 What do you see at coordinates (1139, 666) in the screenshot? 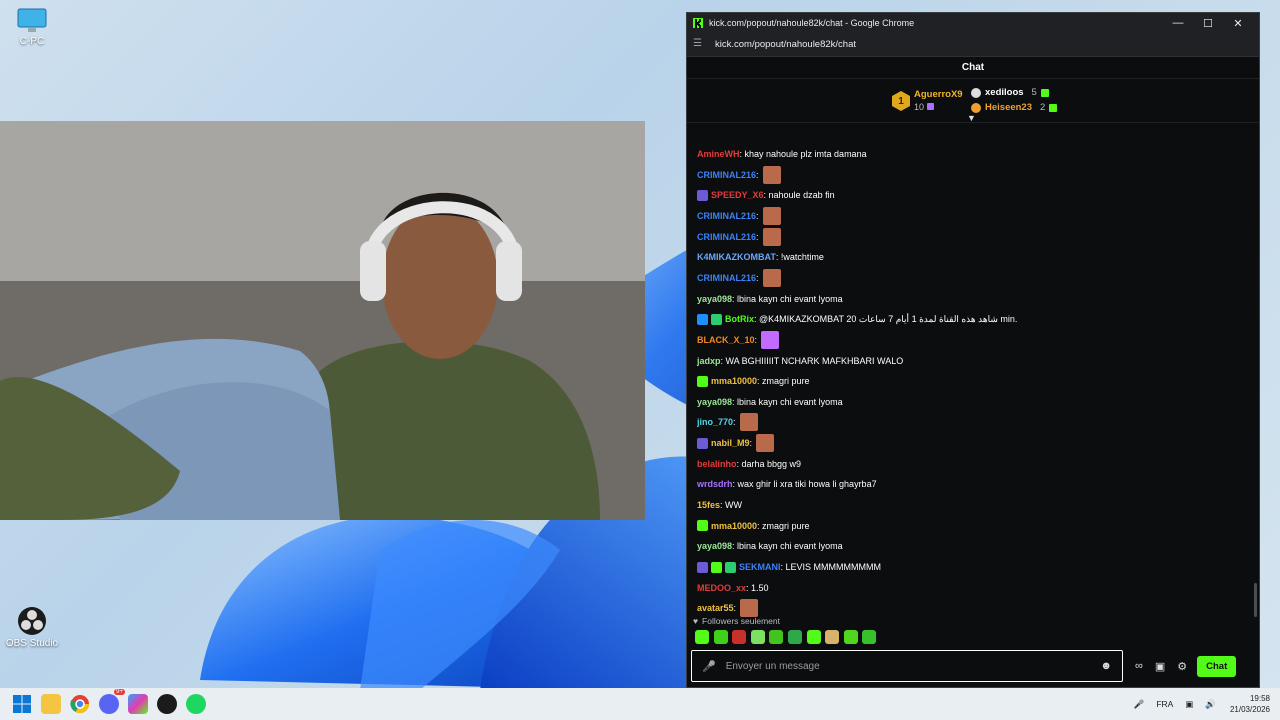
I see `infinity-icon: ∞` at bounding box center [1139, 666].